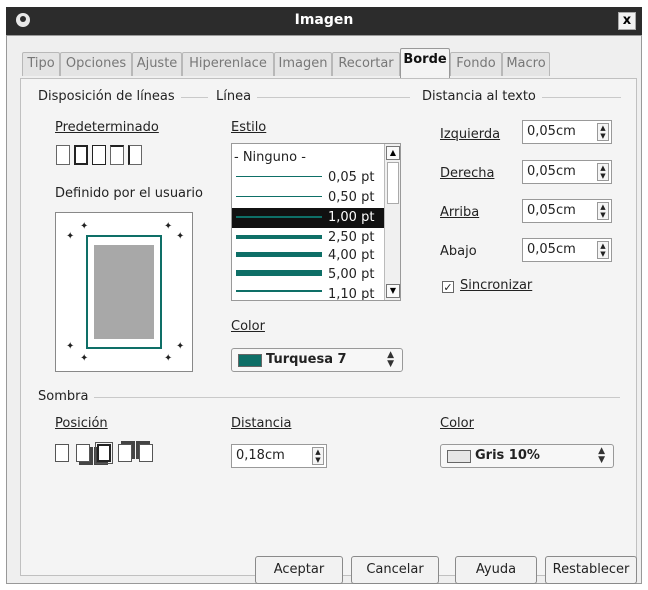 The image size is (648, 590). Describe the element at coordinates (248, 326) in the screenshot. I see `line-color-label: Color` at that location.